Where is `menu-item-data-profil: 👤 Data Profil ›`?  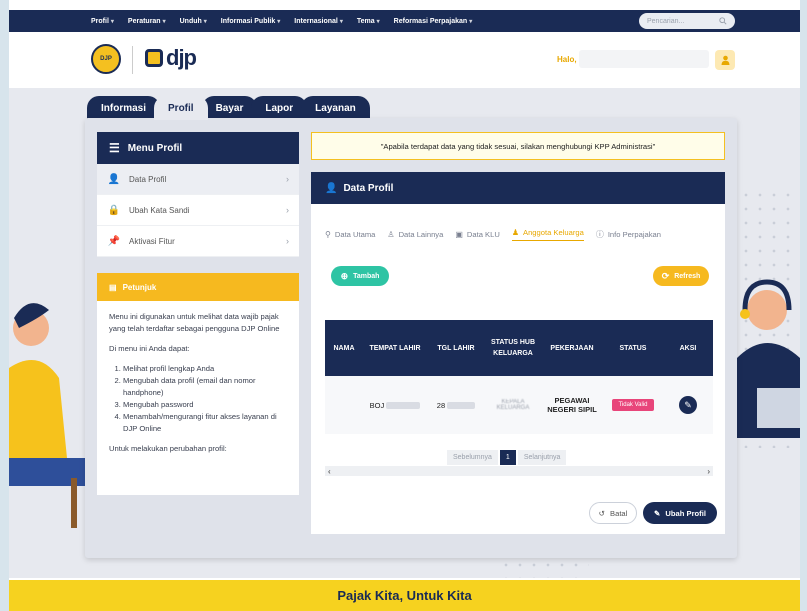
menu-item-data-profil: 👤 Data Profil › is located at coordinates (198, 179).